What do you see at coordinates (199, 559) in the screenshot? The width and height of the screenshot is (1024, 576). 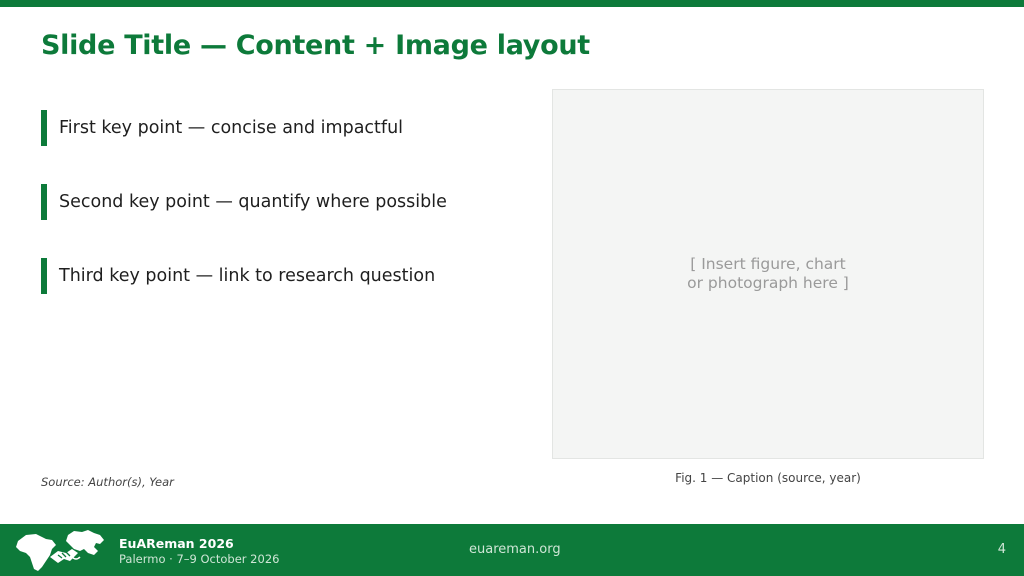 I see `event-details: Palermo · 7–9 October 2026` at bounding box center [199, 559].